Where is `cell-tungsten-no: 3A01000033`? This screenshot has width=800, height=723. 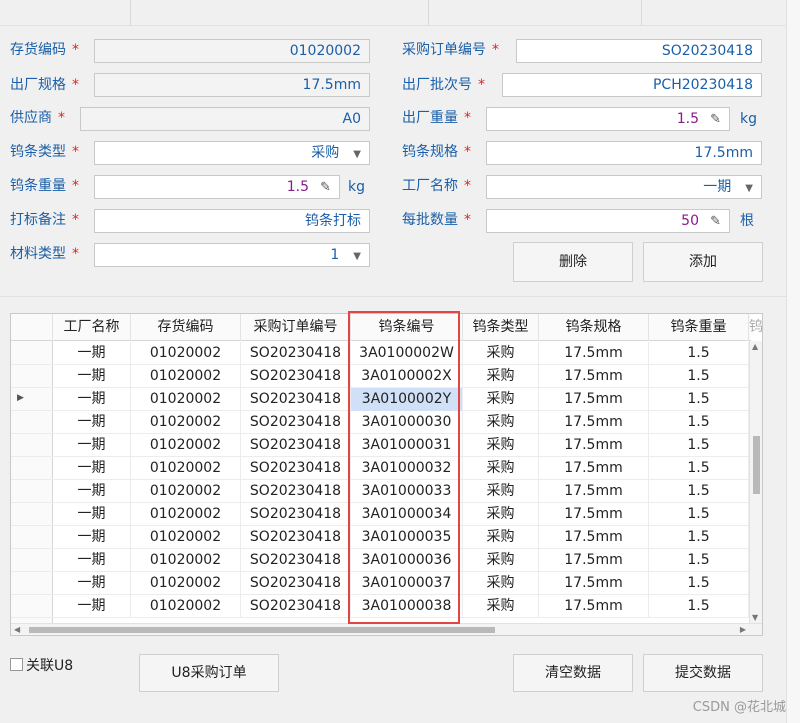
cell-tungsten-no: 3A01000033 is located at coordinates (407, 491).